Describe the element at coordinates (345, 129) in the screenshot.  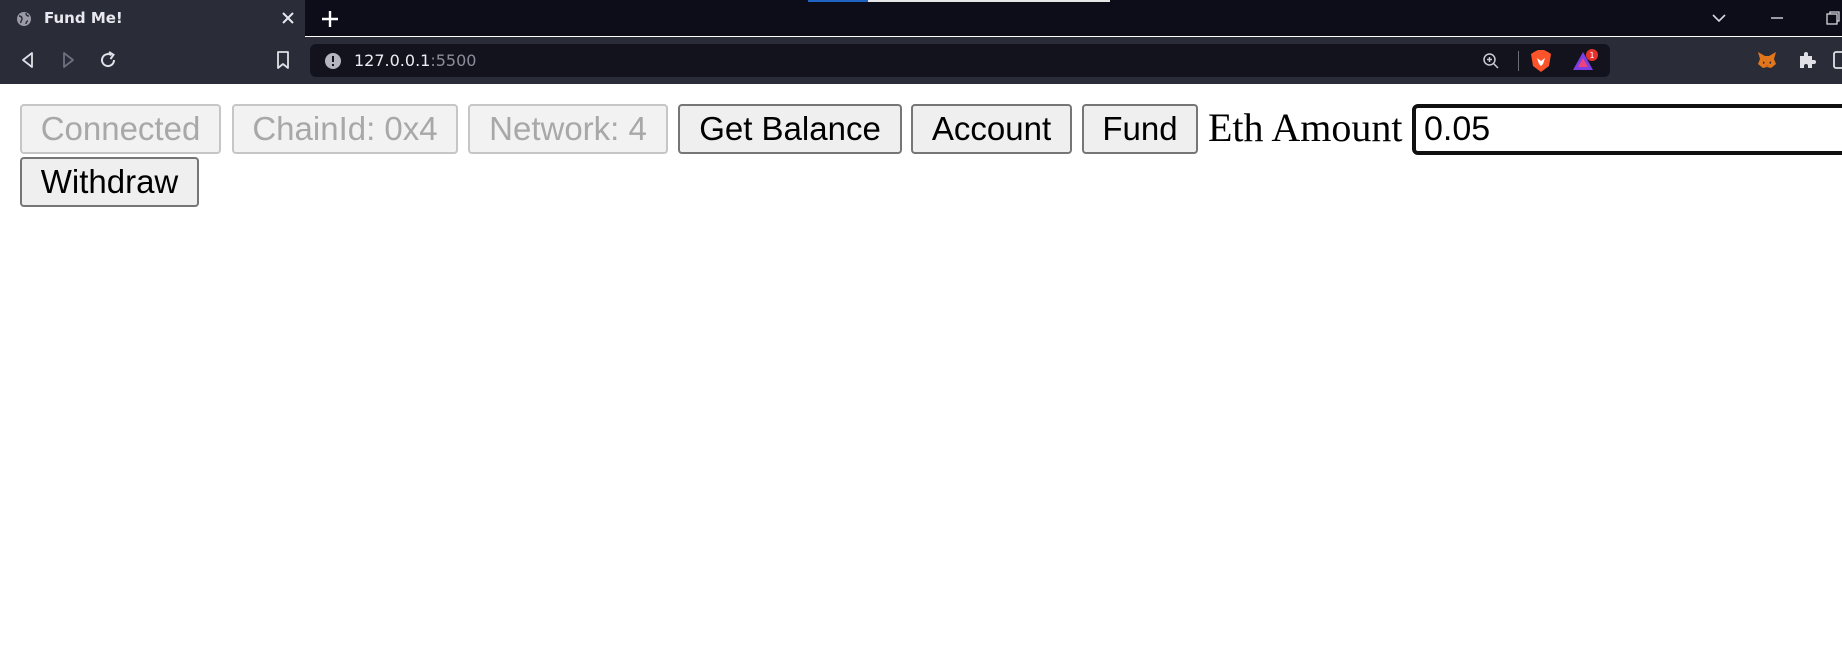
I see `chain-id-button: ChainId: 0x4` at that location.